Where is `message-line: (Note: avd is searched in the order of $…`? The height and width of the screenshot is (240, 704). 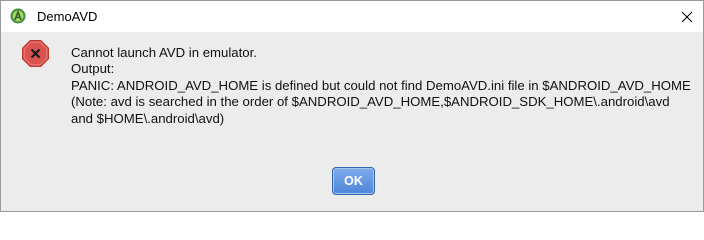 message-line: (Note: avd is searched in the order of $… is located at coordinates (370, 102).